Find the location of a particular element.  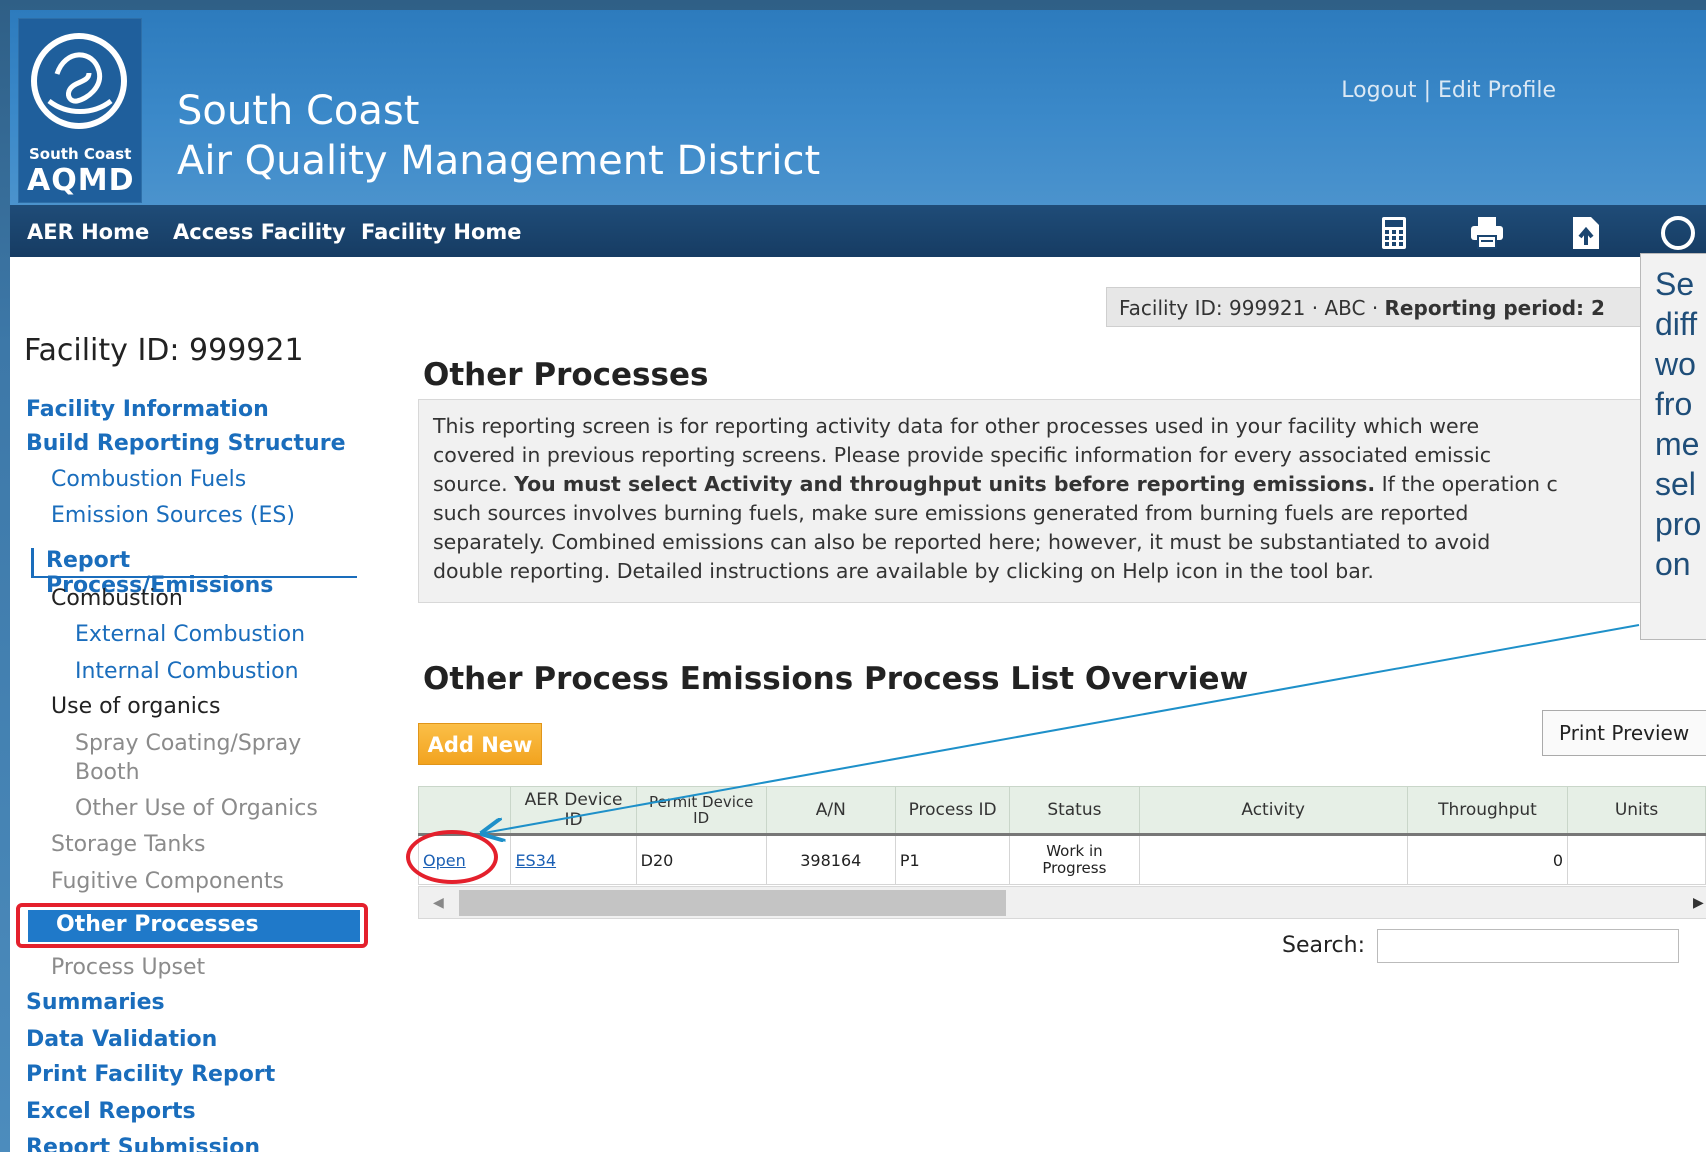

callout-line: diff is located at coordinates (1676, 324).